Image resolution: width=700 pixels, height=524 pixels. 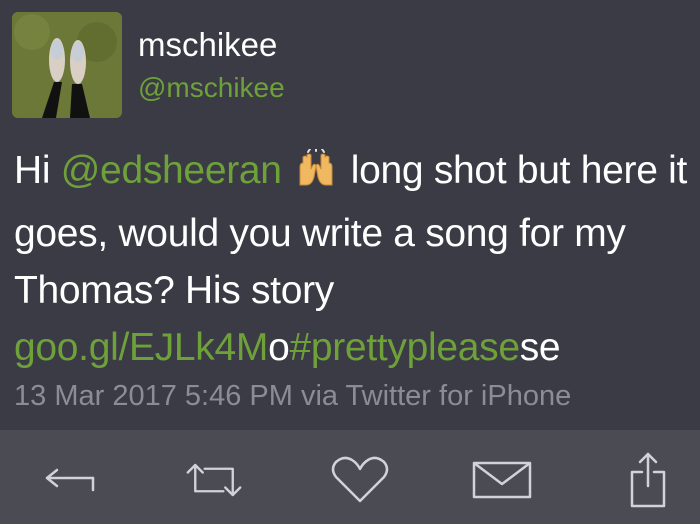 I want to click on reply-arrow-icon, so click(x=70, y=480).